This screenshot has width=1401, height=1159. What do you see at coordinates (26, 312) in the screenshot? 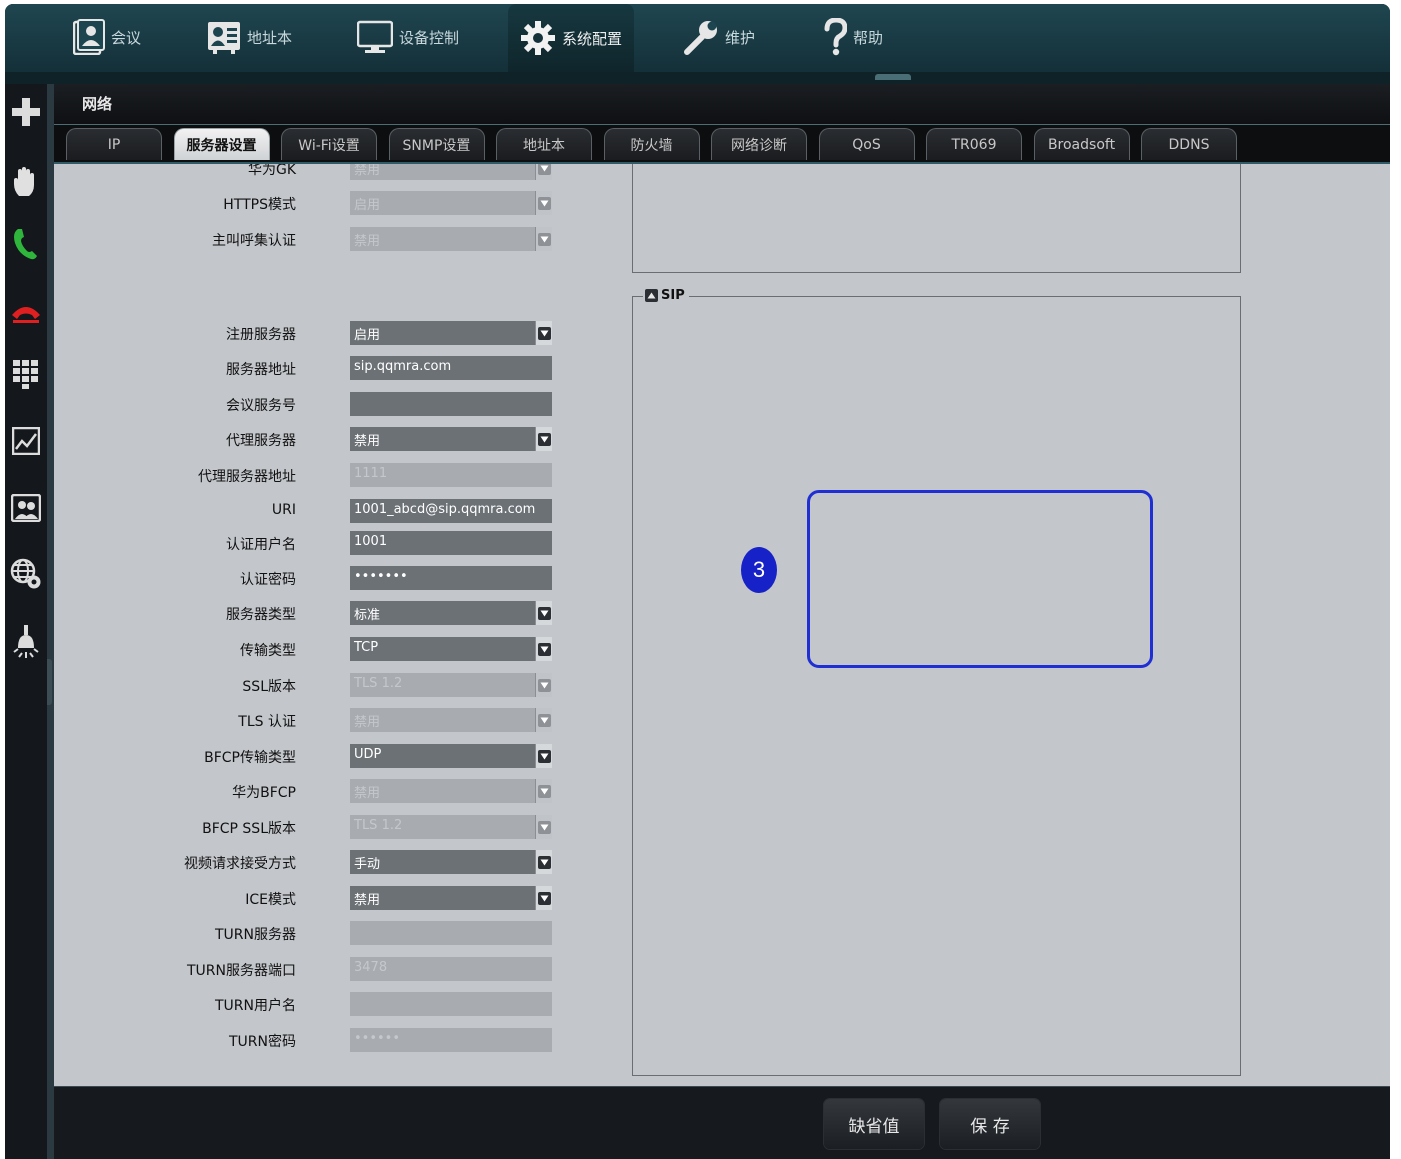
I see `phone-hangup-icon` at bounding box center [26, 312].